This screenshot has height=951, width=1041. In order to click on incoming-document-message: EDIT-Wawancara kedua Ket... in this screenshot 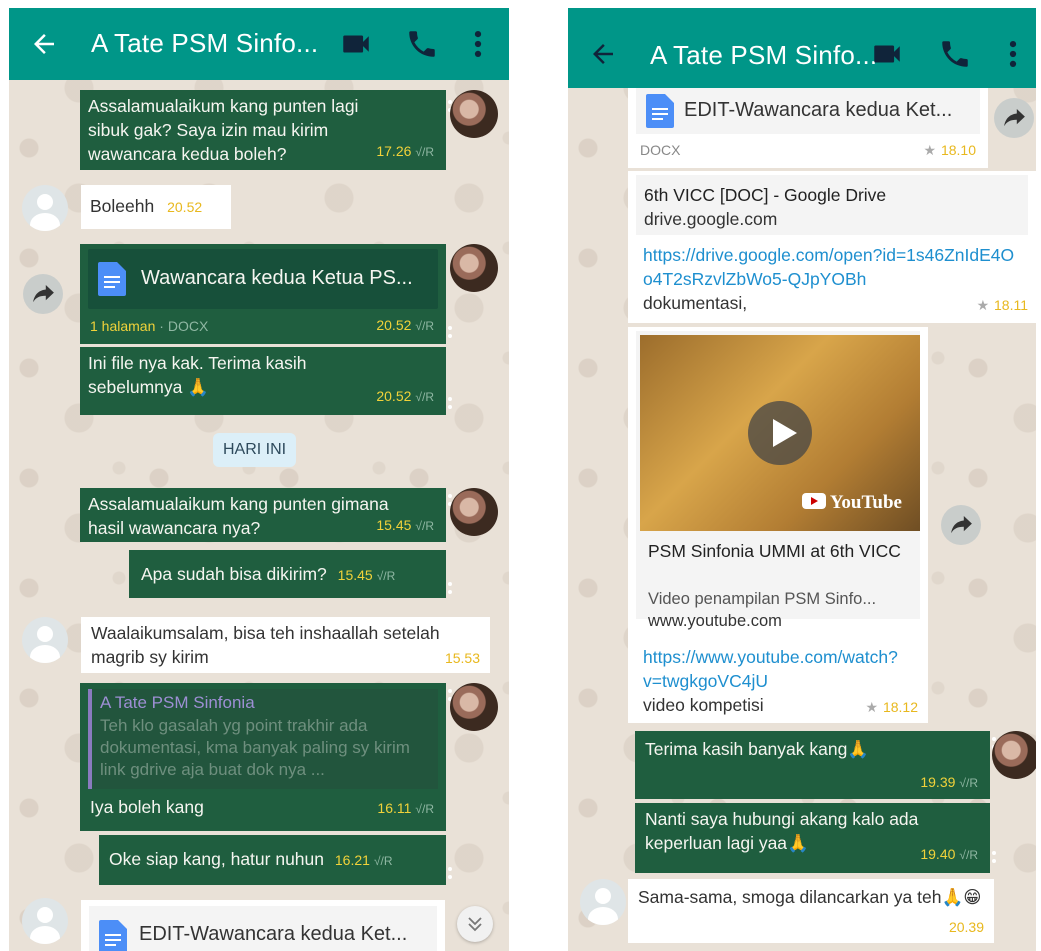, I will do `click(263, 925)`.